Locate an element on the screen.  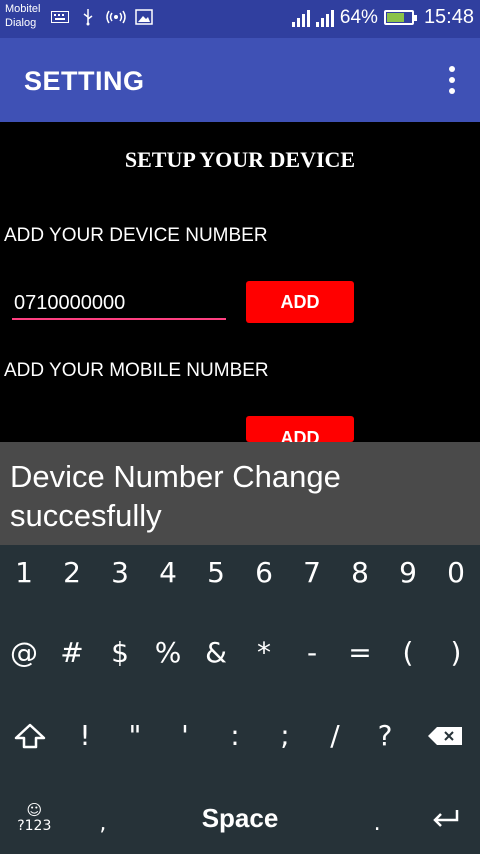
key: * is located at coordinates (264, 652).